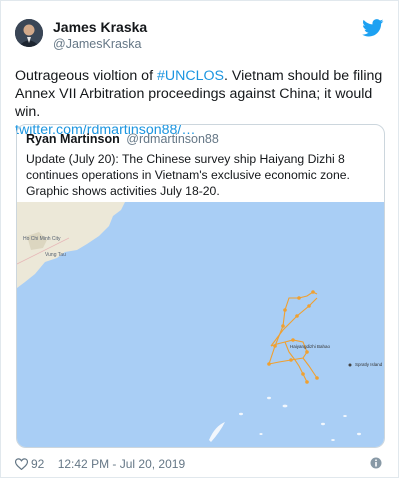  What do you see at coordinates (373, 28) in the screenshot?
I see `twitter-bird-icon` at bounding box center [373, 28].